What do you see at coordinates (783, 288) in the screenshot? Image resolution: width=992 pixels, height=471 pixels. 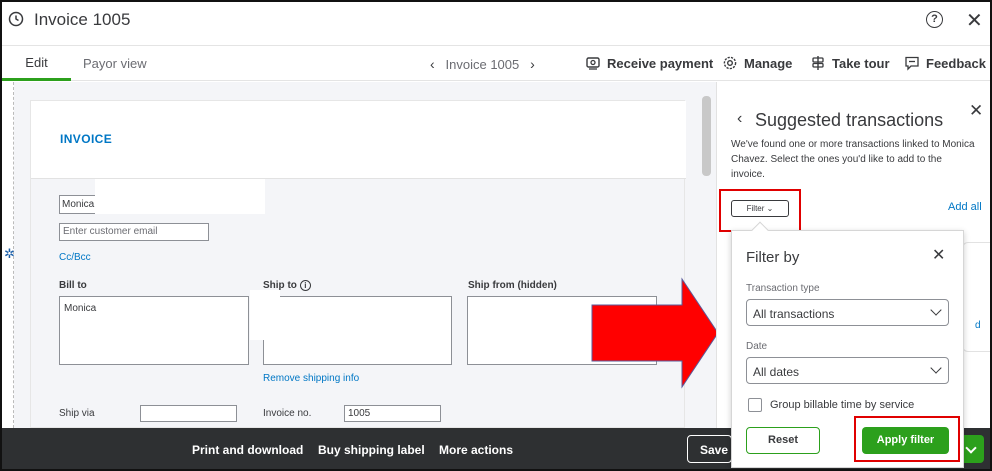 I see `transaction-type-label: Transaction type` at bounding box center [783, 288].